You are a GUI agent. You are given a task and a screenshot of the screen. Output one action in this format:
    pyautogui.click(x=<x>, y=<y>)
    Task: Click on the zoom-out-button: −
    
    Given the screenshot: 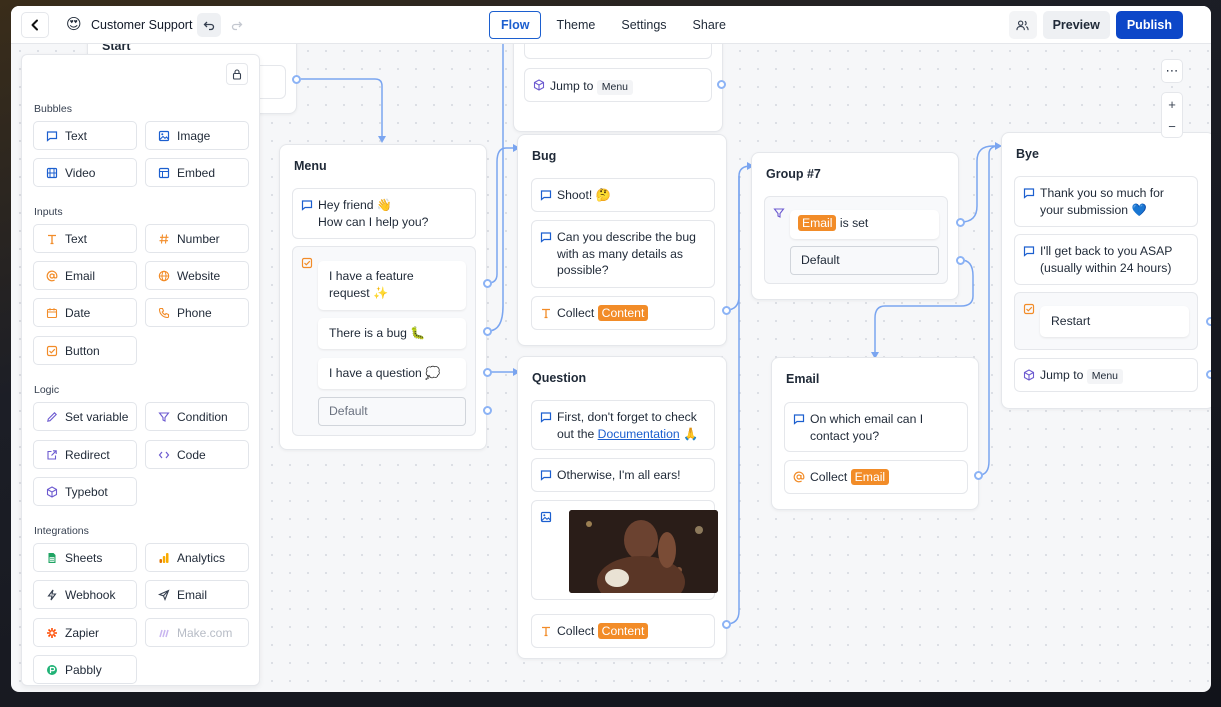 What is the action you would take?
    pyautogui.click(x=1172, y=126)
    